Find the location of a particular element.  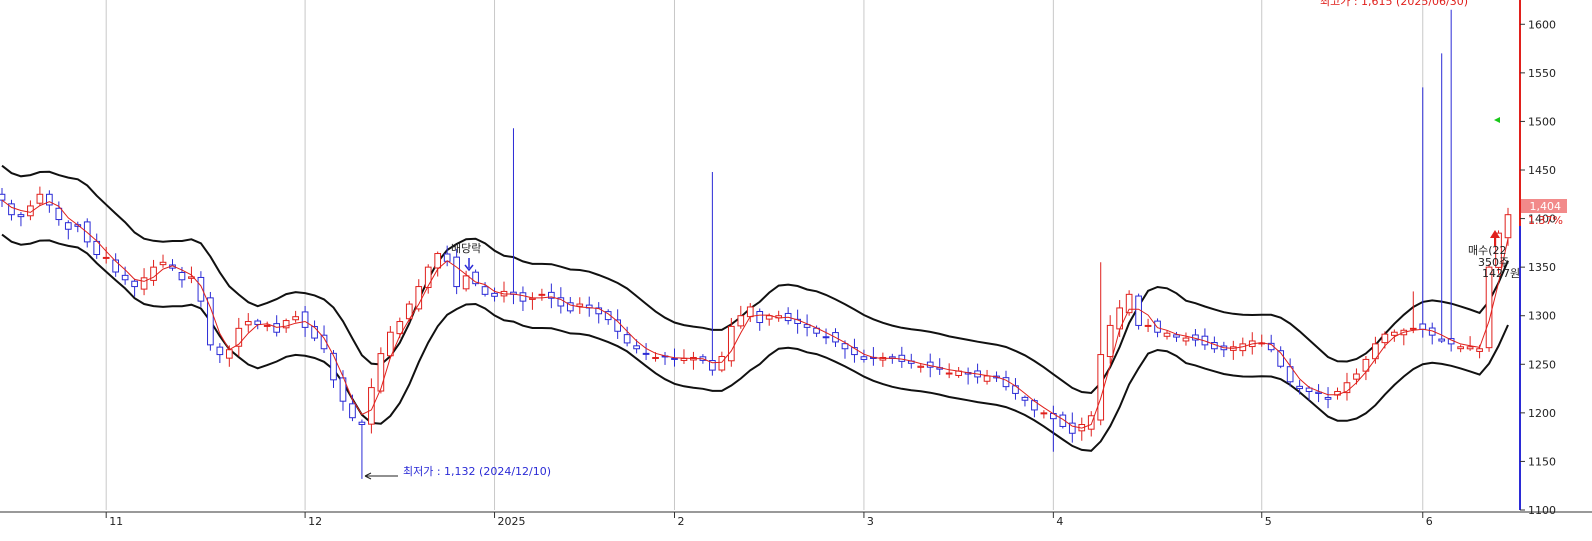

last-price-tag: 1,404 1.37% is located at coordinates (1544, 213).